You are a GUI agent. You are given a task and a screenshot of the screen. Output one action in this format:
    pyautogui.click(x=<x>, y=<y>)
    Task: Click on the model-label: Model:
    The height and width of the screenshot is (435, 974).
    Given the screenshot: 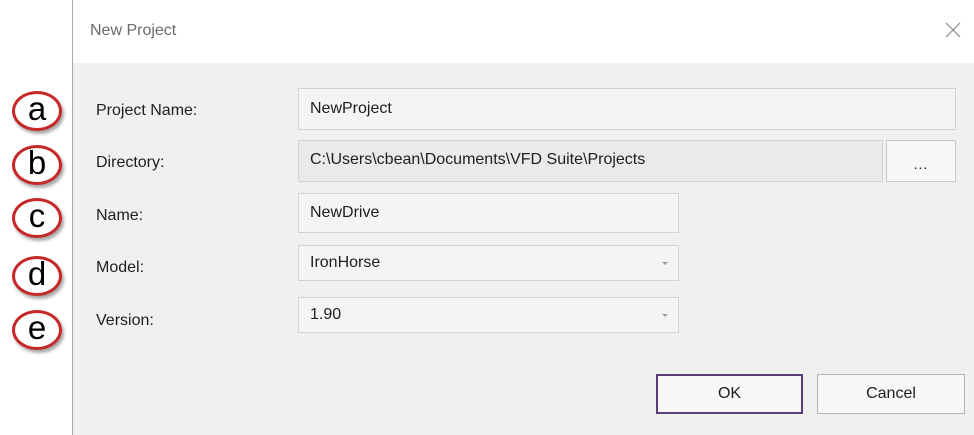 What is the action you would take?
    pyautogui.click(x=120, y=267)
    